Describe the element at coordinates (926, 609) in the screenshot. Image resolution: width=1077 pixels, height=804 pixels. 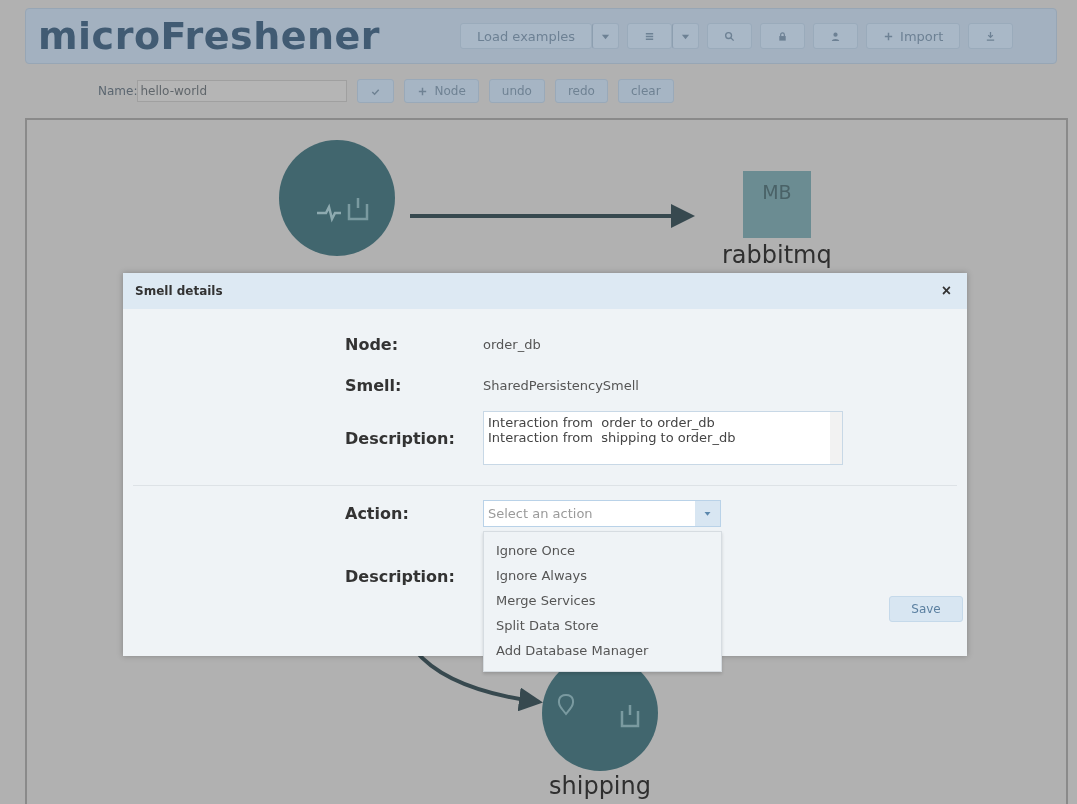
I see `save-button: Save` at that location.